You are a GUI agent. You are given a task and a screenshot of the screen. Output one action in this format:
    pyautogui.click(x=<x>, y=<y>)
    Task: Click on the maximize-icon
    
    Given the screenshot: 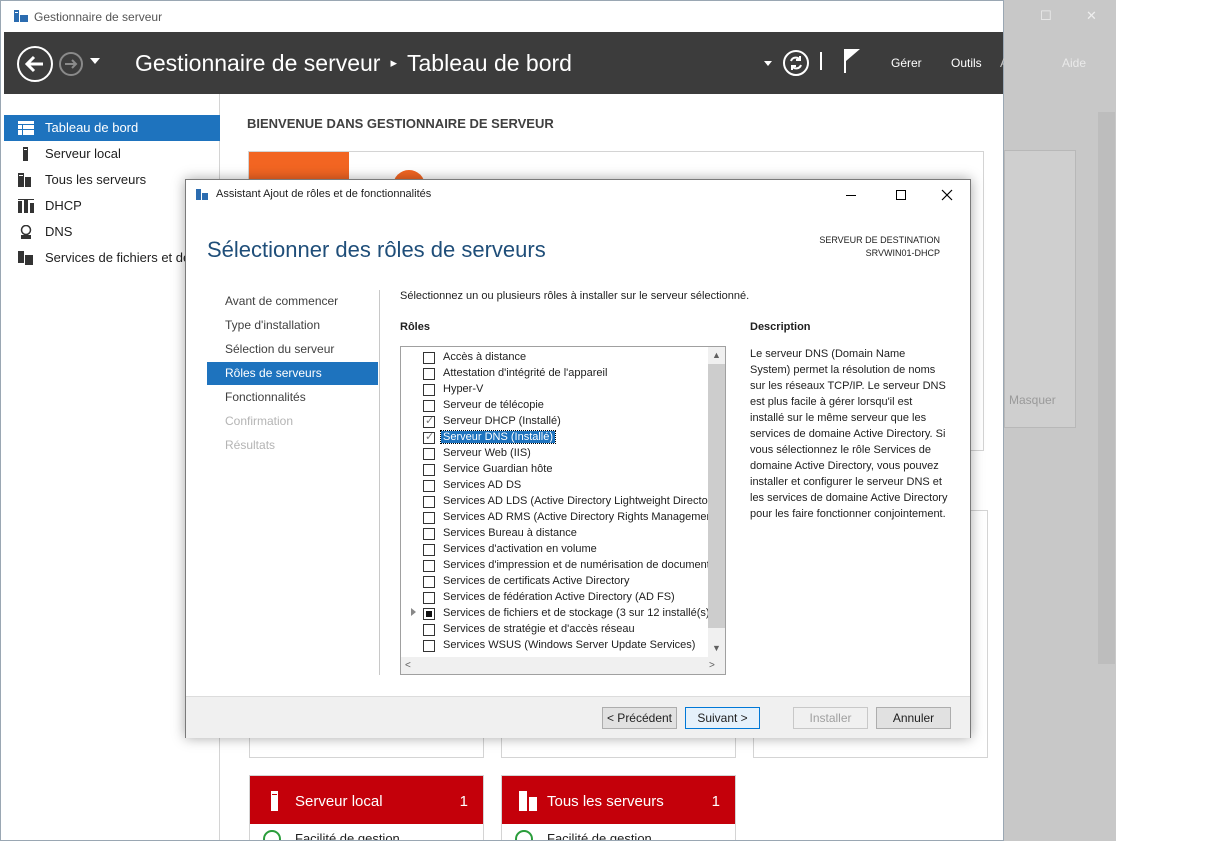 What is the action you would take?
    pyautogui.click(x=901, y=195)
    